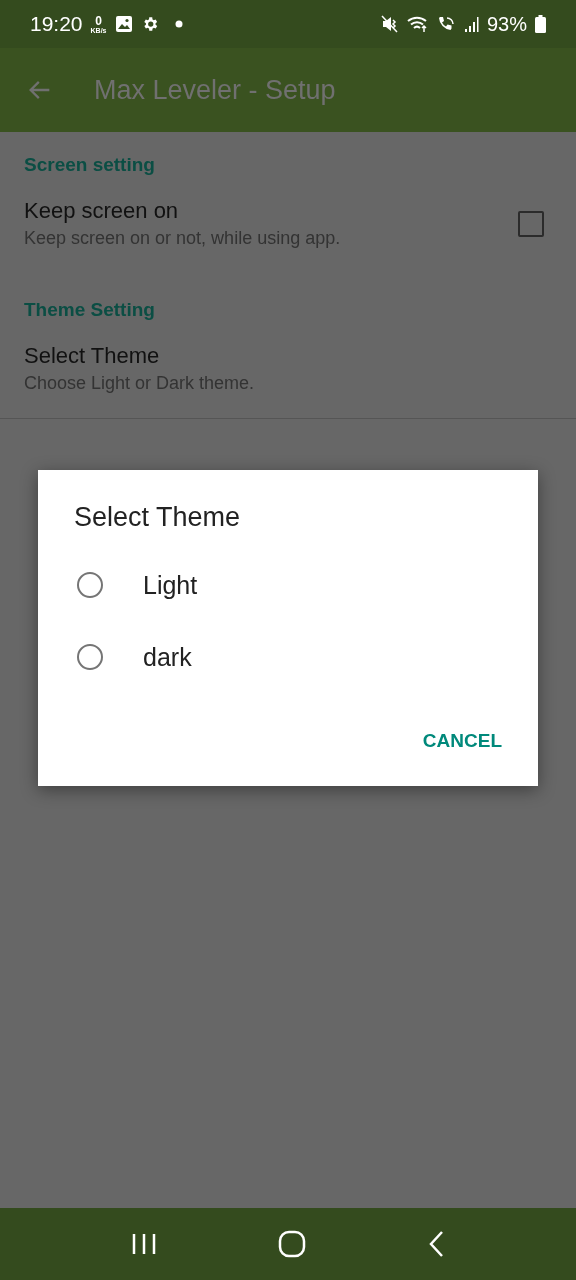 This screenshot has width=576, height=1280. Describe the element at coordinates (89, 310) in the screenshot. I see `section-header: Theme Setting` at that location.